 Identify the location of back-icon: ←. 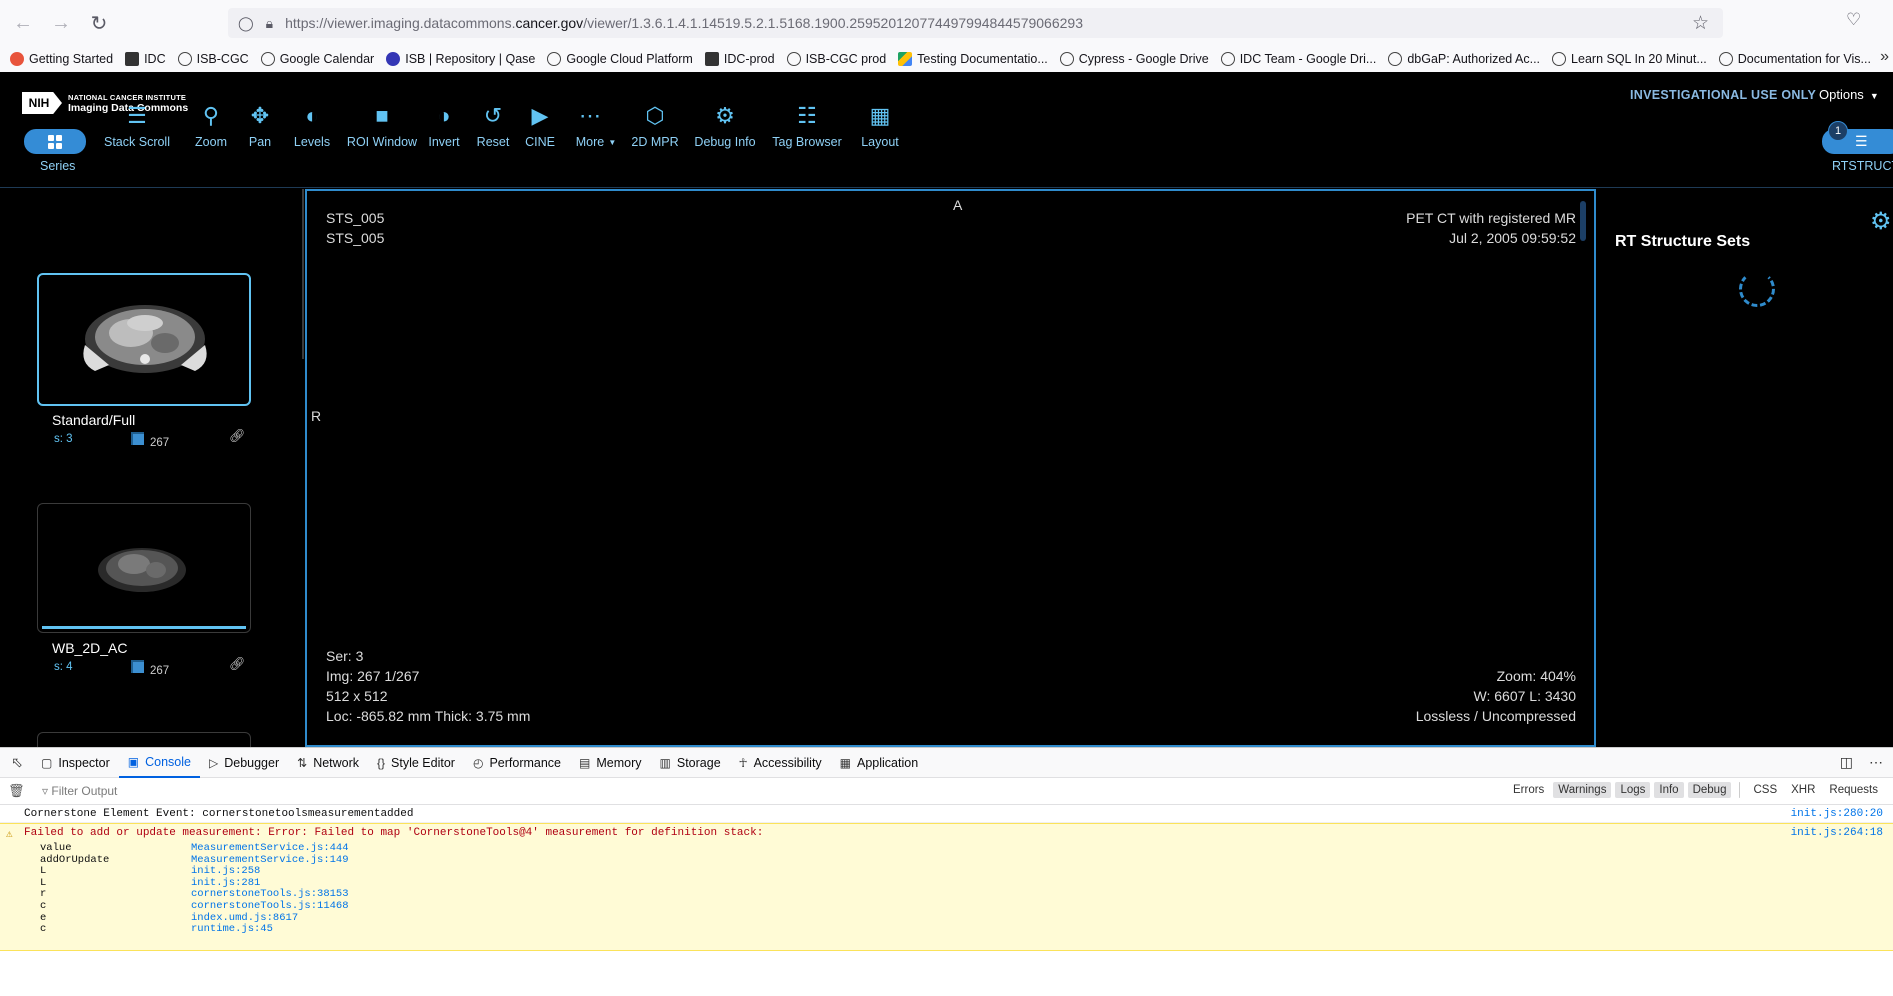
(23, 23).